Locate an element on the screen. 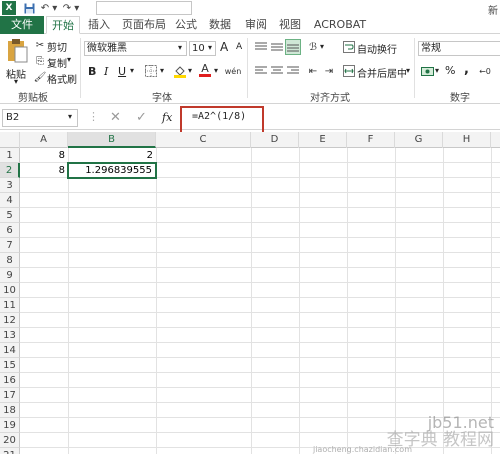  tab-insert: 插入 is located at coordinates (99, 25).